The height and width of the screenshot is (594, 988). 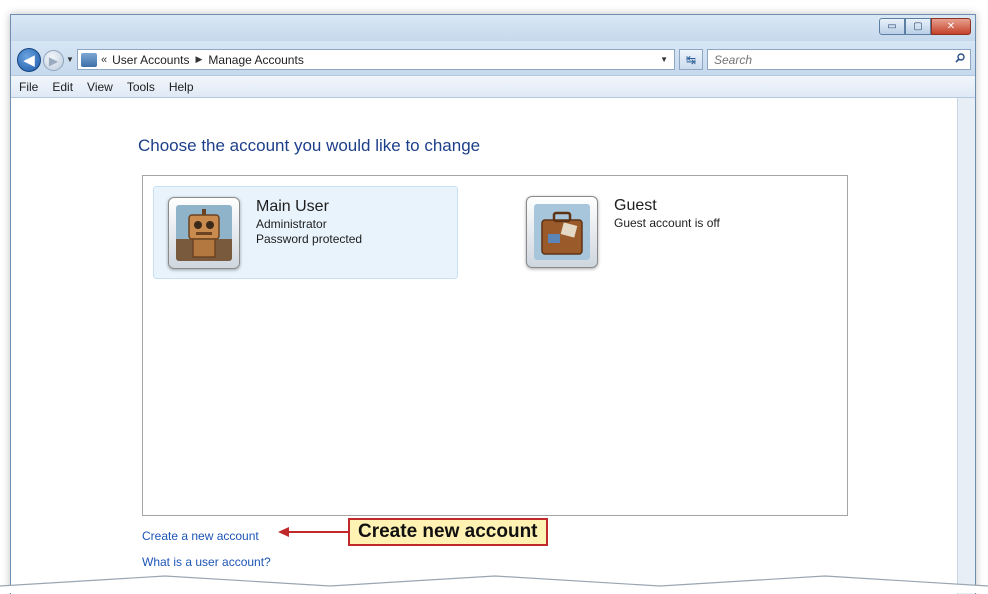 I want to click on create-new-account-link: Create a new account, so click(x=200, y=536).